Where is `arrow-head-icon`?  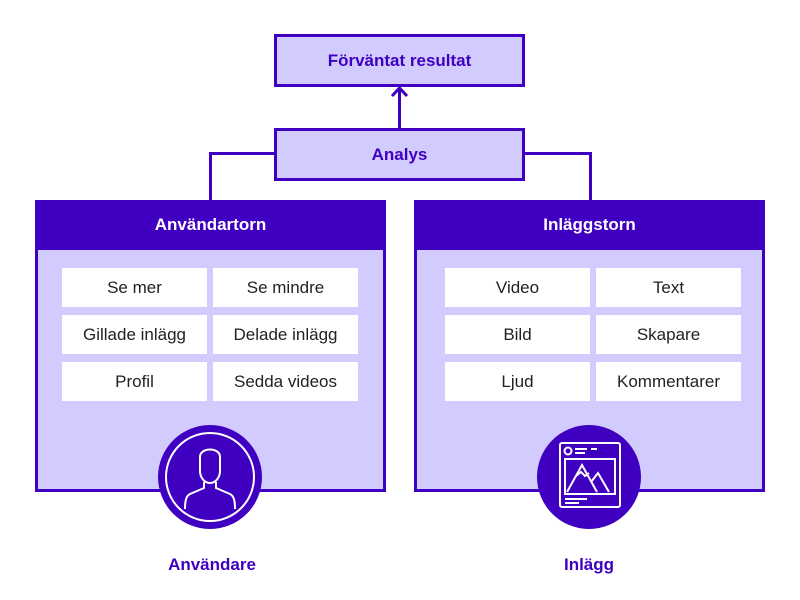 arrow-head-icon is located at coordinates (399, 92).